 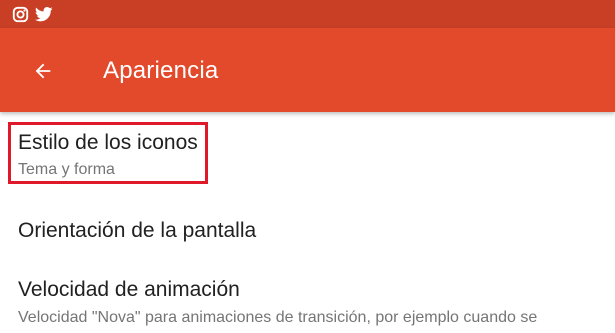 I want to click on arrow-left-icon, so click(x=43, y=71).